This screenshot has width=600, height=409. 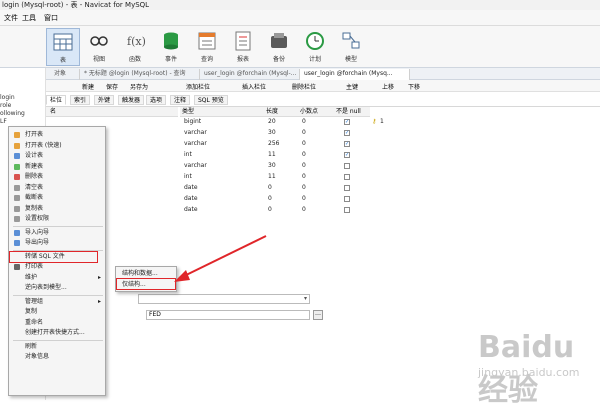 I want to click on ribbon-report-button: 报表, so click(x=243, y=47).